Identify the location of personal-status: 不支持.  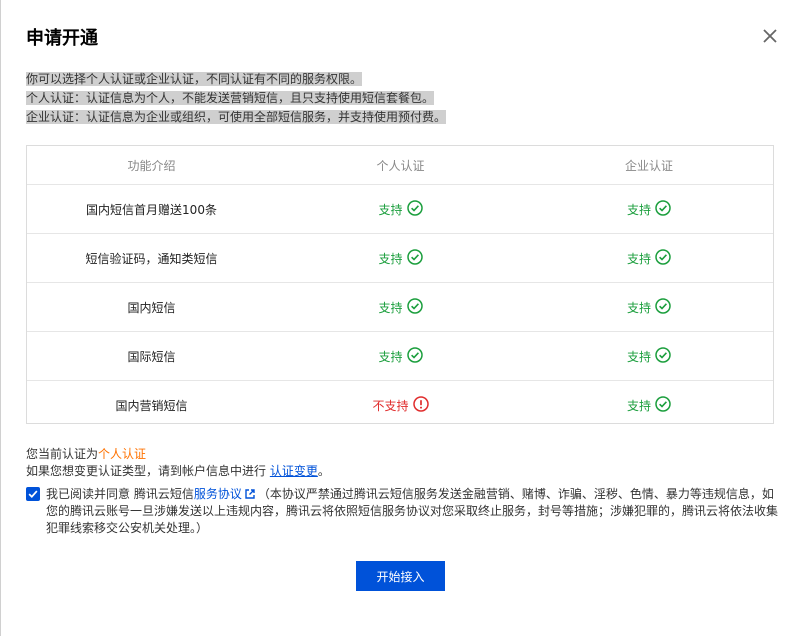
(400, 405).